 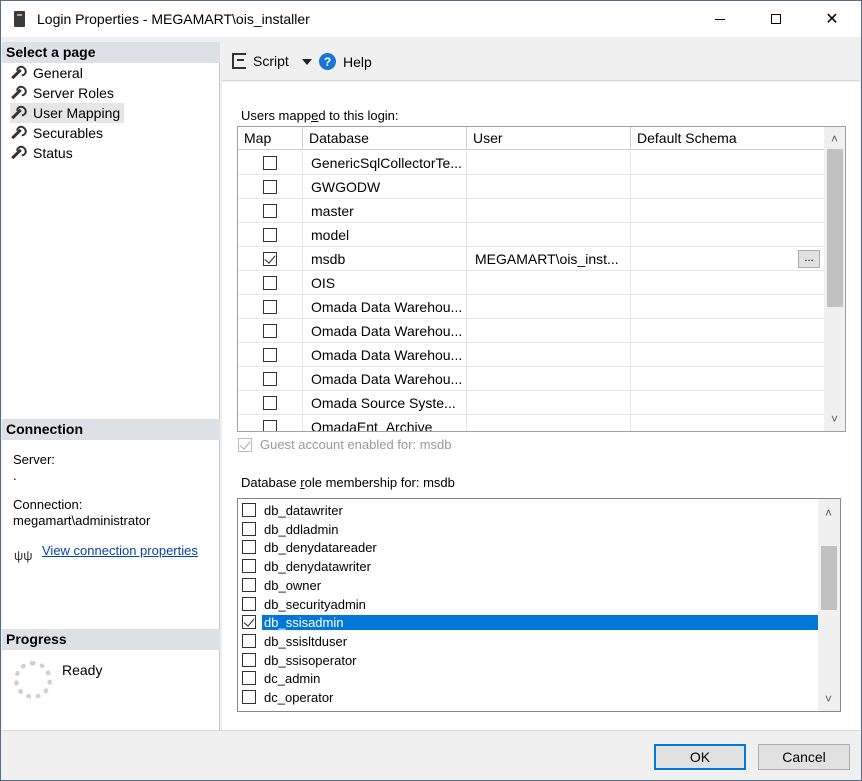 What do you see at coordinates (528, 529) in the screenshot?
I see `list-item: db_ddladmin` at bounding box center [528, 529].